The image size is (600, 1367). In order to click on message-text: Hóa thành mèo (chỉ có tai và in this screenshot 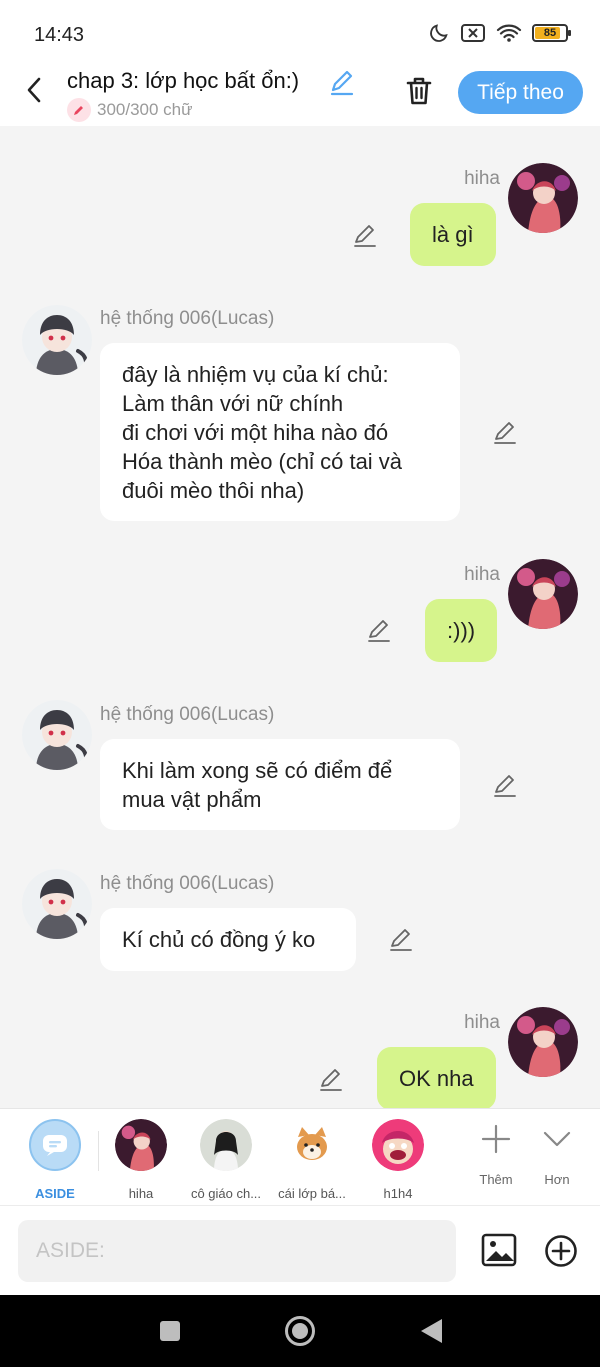, I will do `click(262, 461)`.